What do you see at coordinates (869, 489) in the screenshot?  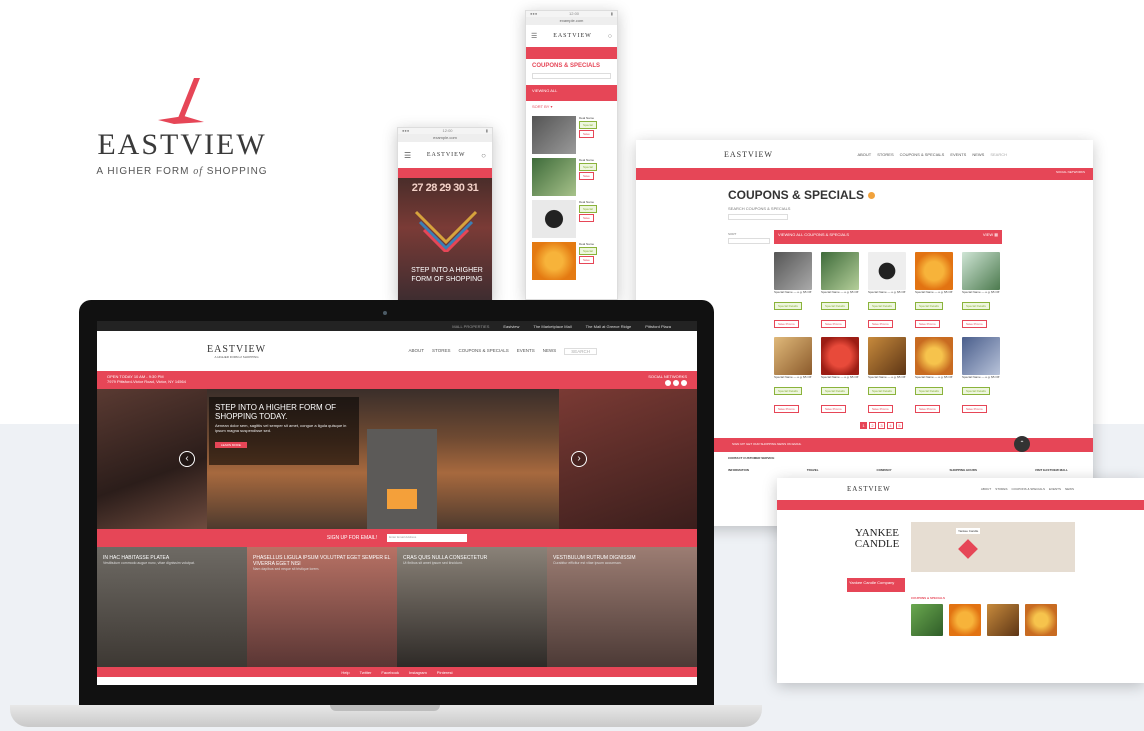 I see `store-page-logo: EASTVIEW` at bounding box center [869, 489].